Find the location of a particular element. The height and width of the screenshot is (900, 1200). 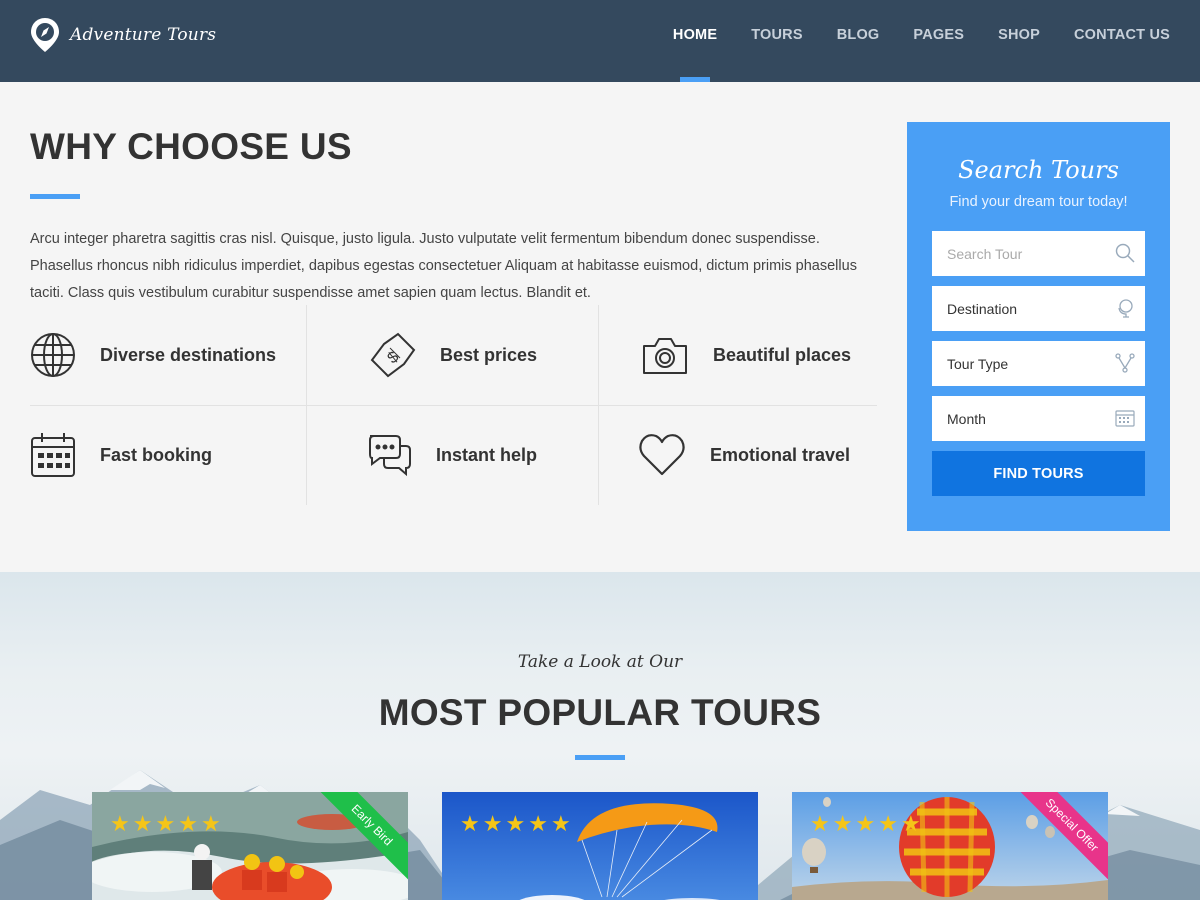

search-tour-placeholder: Search Tour is located at coordinates (985, 253).